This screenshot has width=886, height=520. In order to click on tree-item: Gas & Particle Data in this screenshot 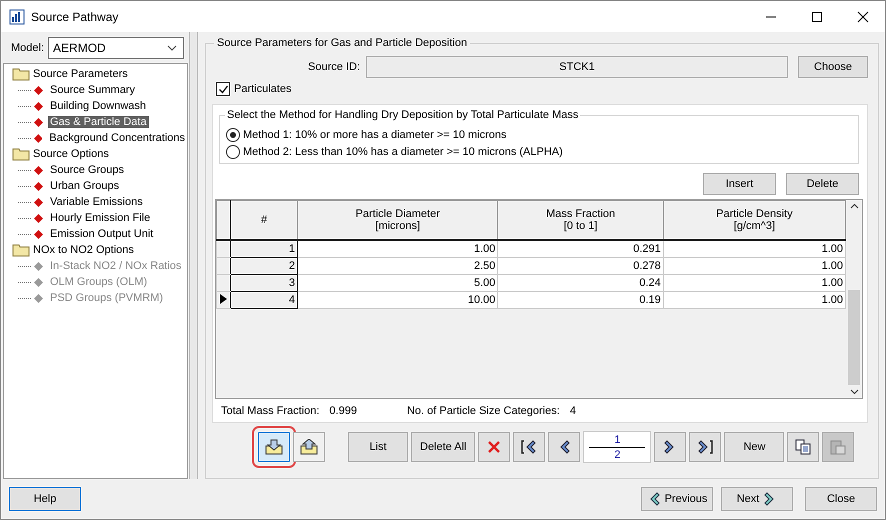, I will do `click(98, 122)`.